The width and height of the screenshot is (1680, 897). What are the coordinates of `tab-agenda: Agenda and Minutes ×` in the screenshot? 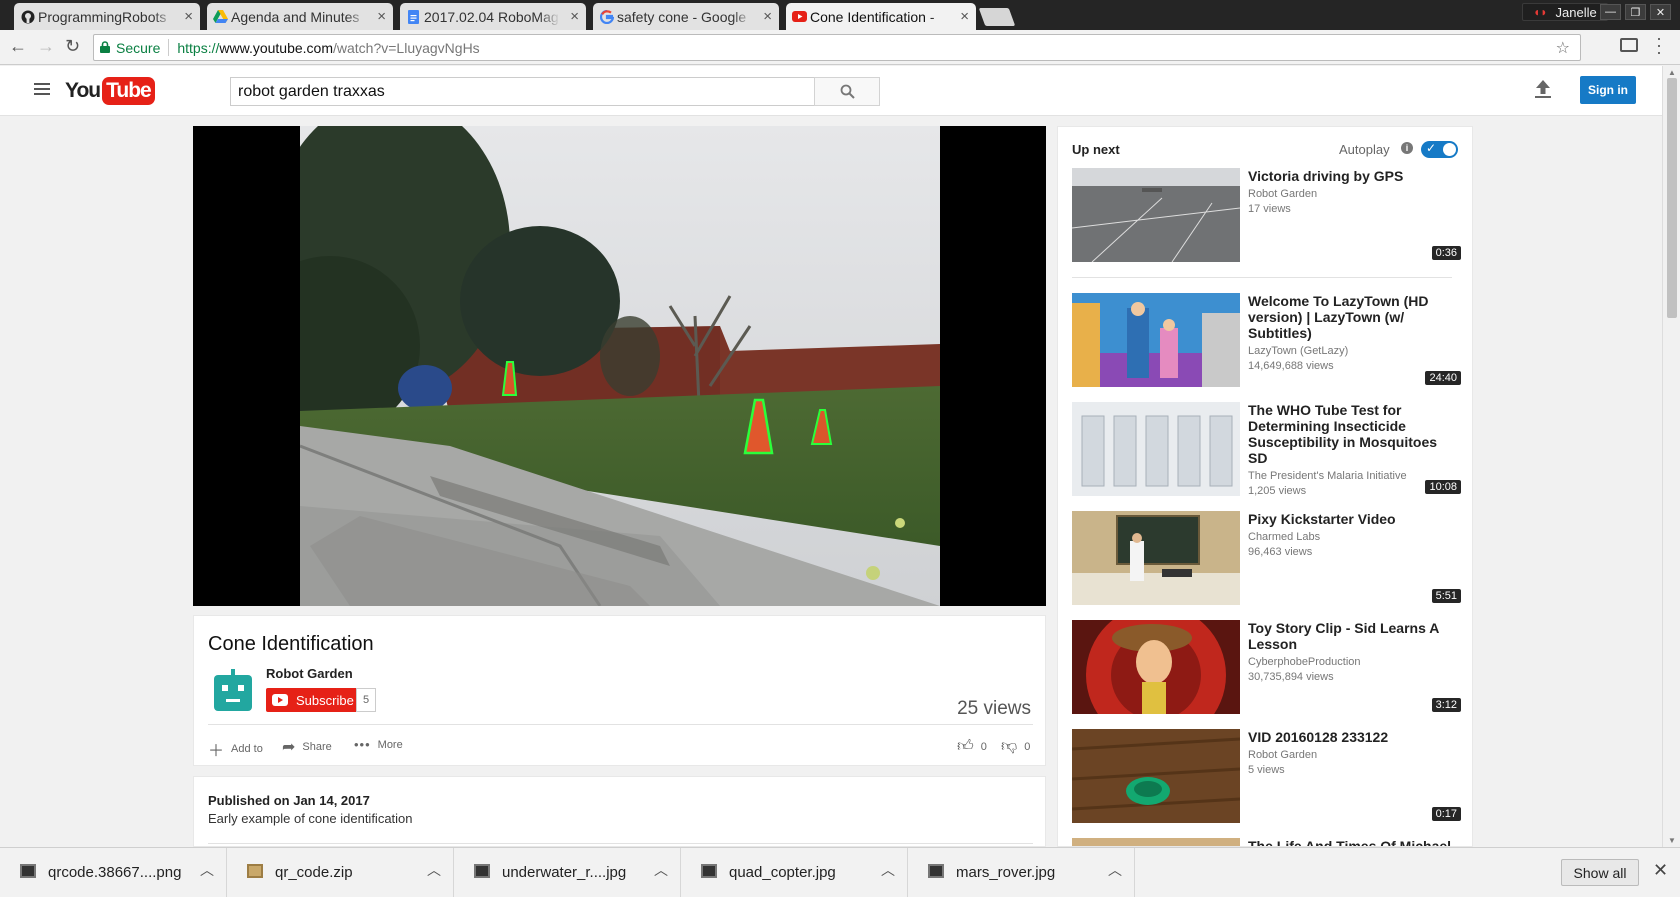 It's located at (300, 16).